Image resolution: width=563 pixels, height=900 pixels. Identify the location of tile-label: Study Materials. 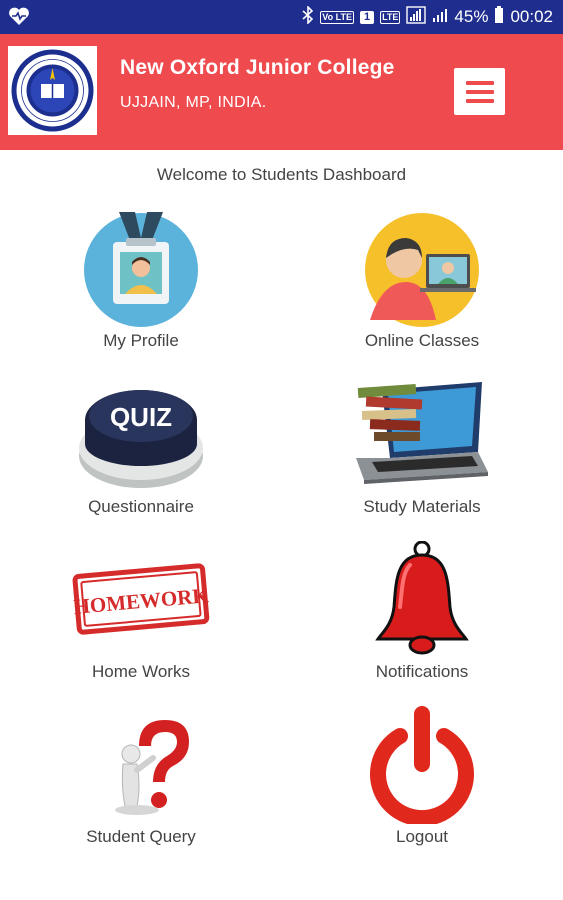
(422, 506).